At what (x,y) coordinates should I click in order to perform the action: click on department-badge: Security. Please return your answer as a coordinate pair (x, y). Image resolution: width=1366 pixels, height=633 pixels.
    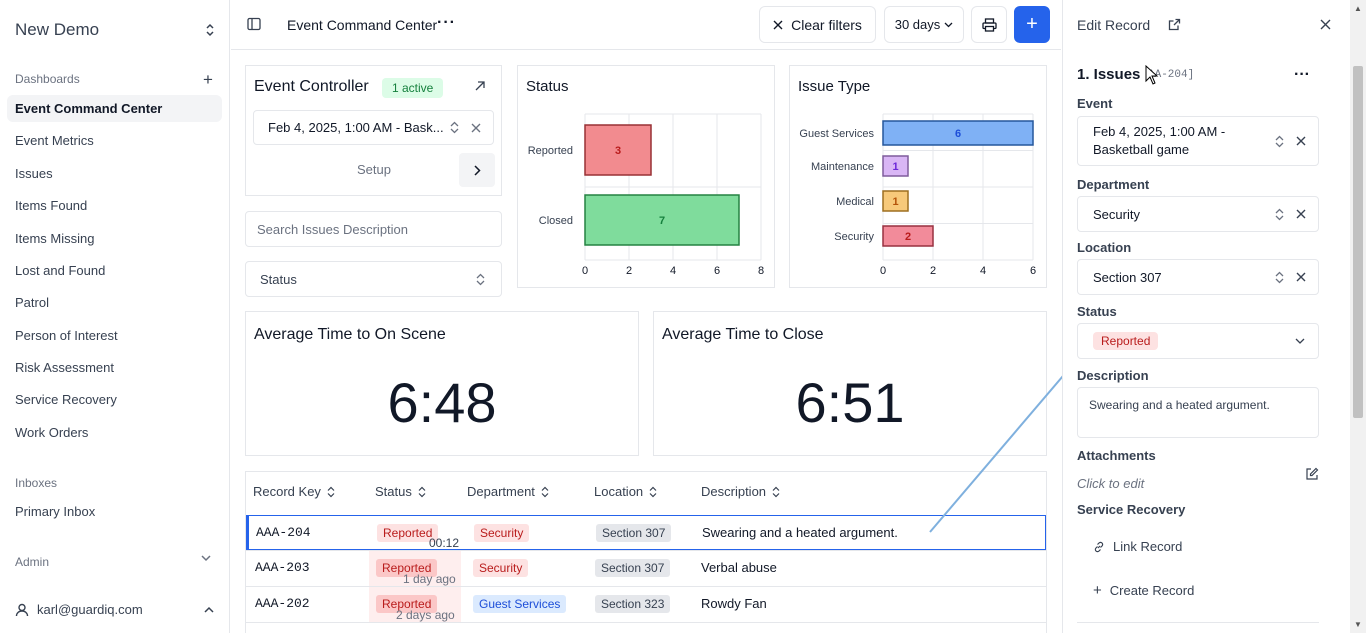
    Looking at the image, I should click on (502, 533).